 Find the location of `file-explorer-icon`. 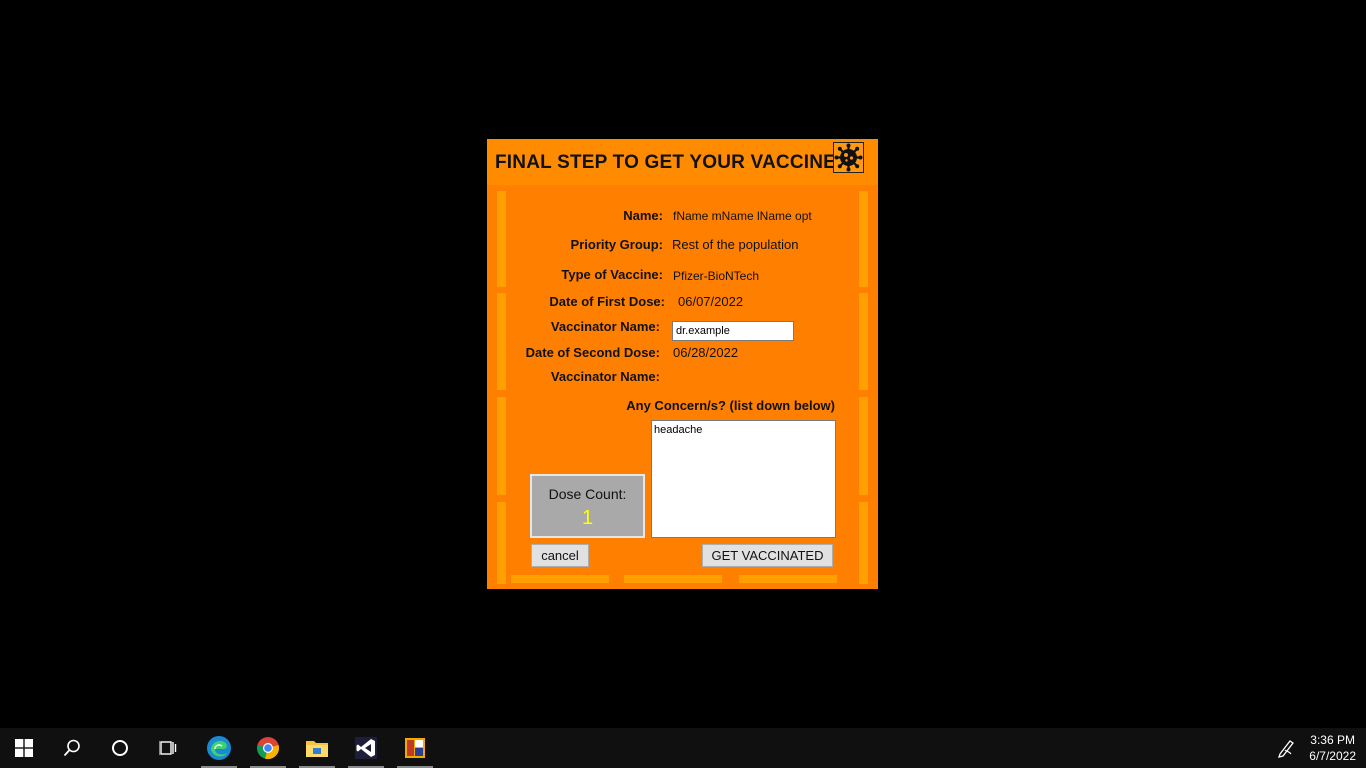

file-explorer-icon is located at coordinates (317, 748).